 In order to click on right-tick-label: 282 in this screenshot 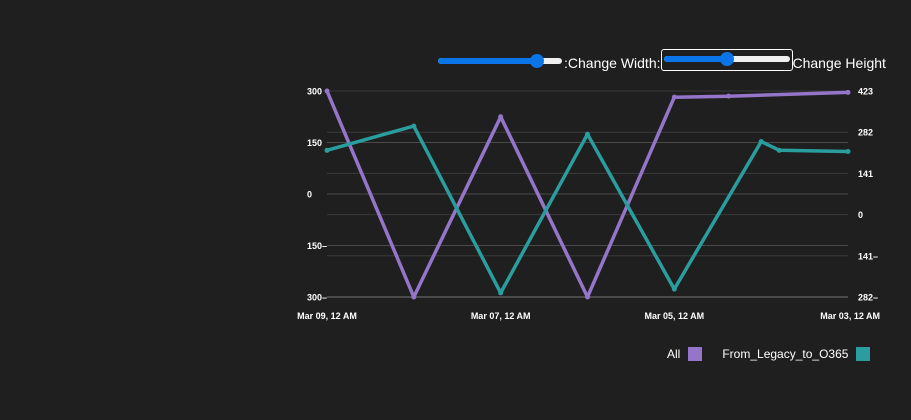, I will do `click(865, 133)`.